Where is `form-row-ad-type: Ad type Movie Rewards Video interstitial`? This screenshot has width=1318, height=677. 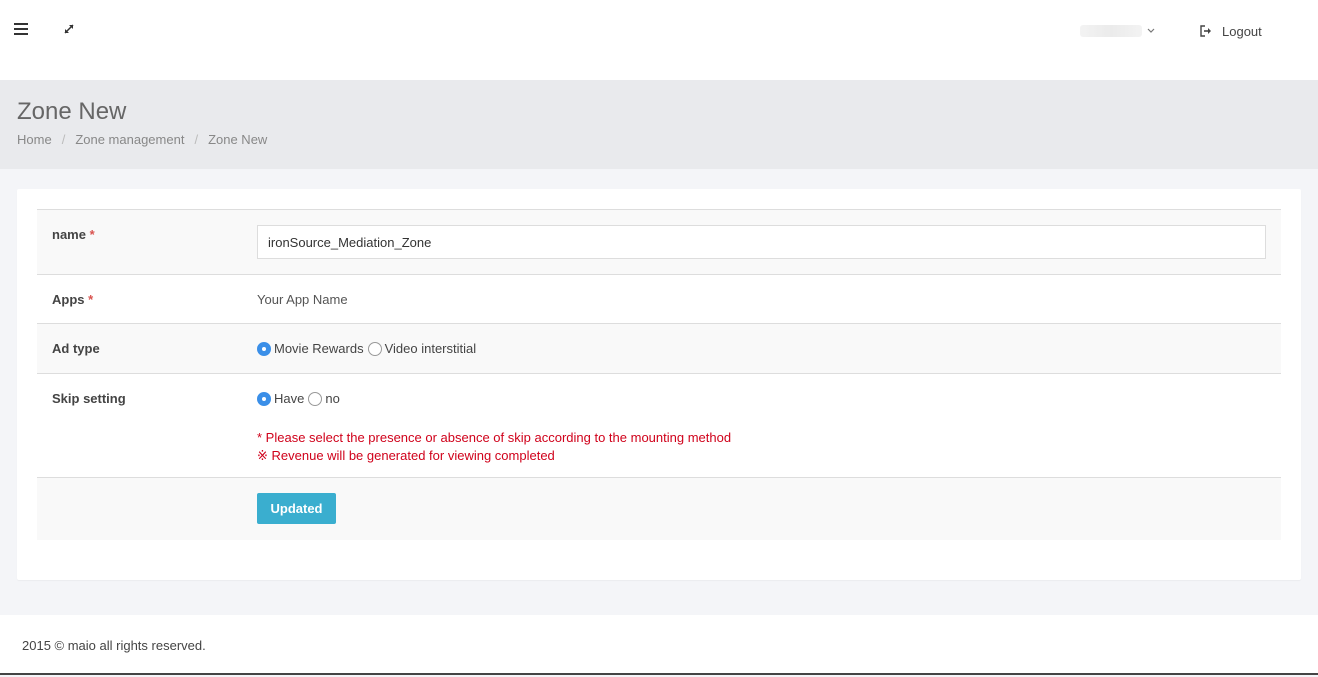
form-row-ad-type: Ad type Movie Rewards Video interstitial is located at coordinates (659, 348).